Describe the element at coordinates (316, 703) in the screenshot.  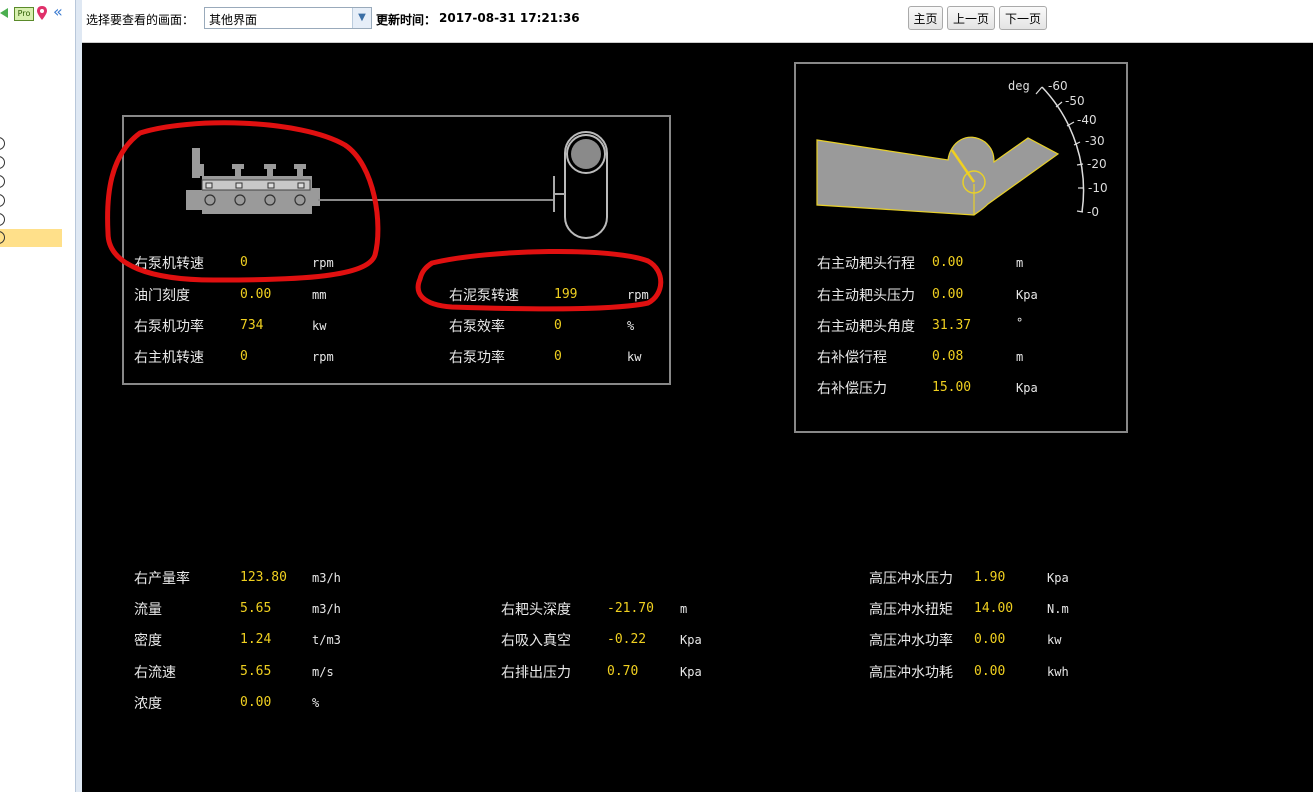
I see `production-unit: %` at that location.